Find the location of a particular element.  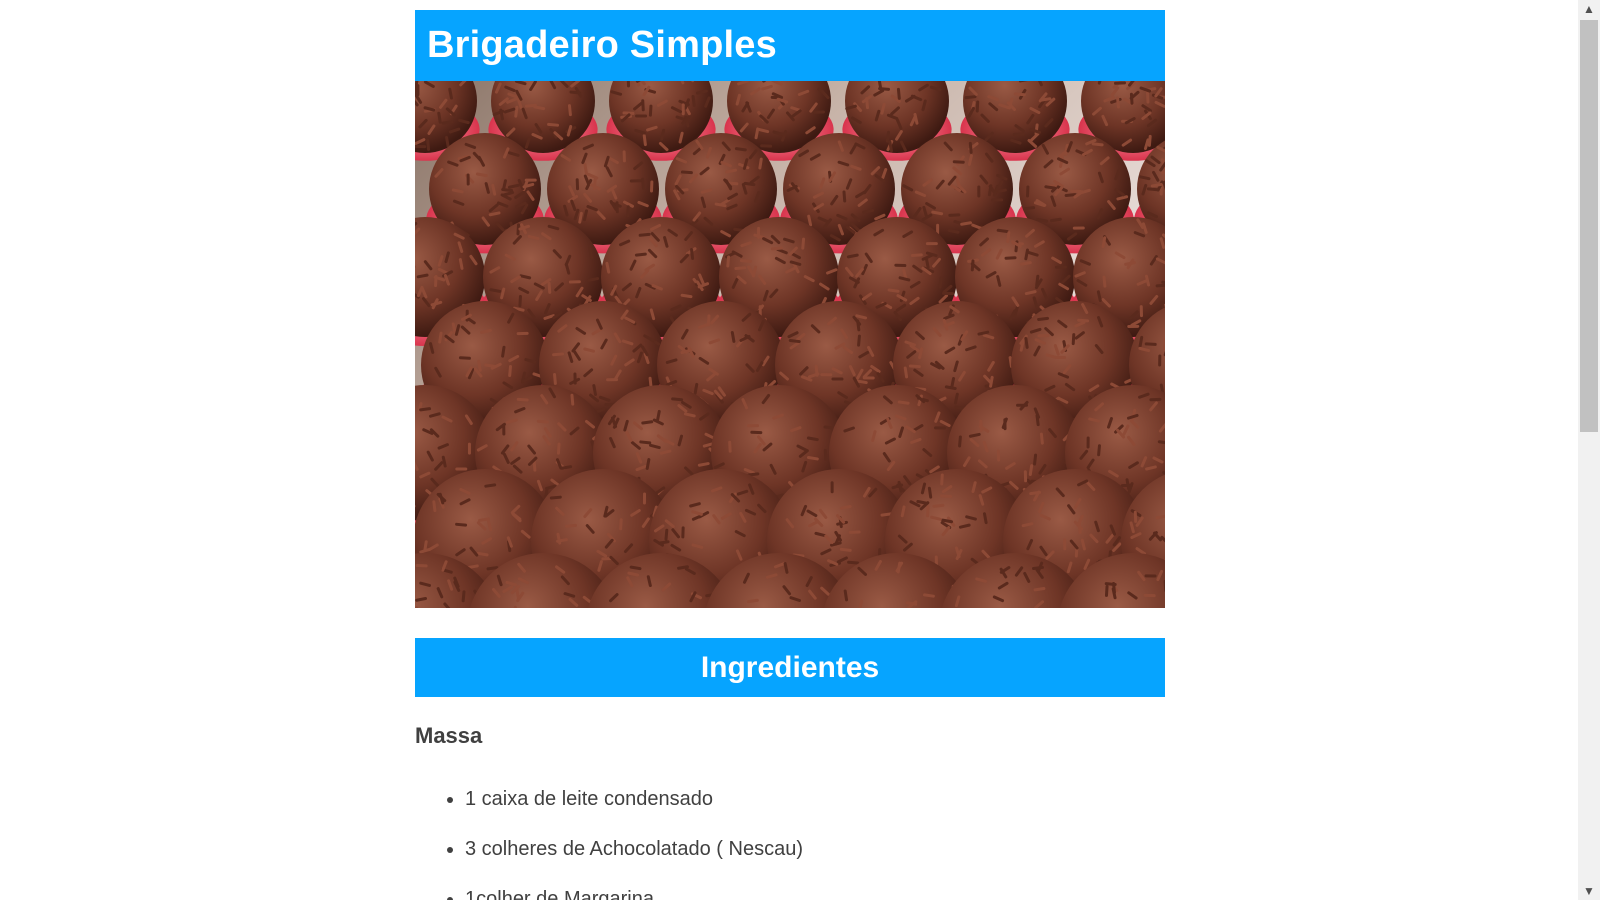

ingredients-heading: Ingredientes is located at coordinates (790, 667).